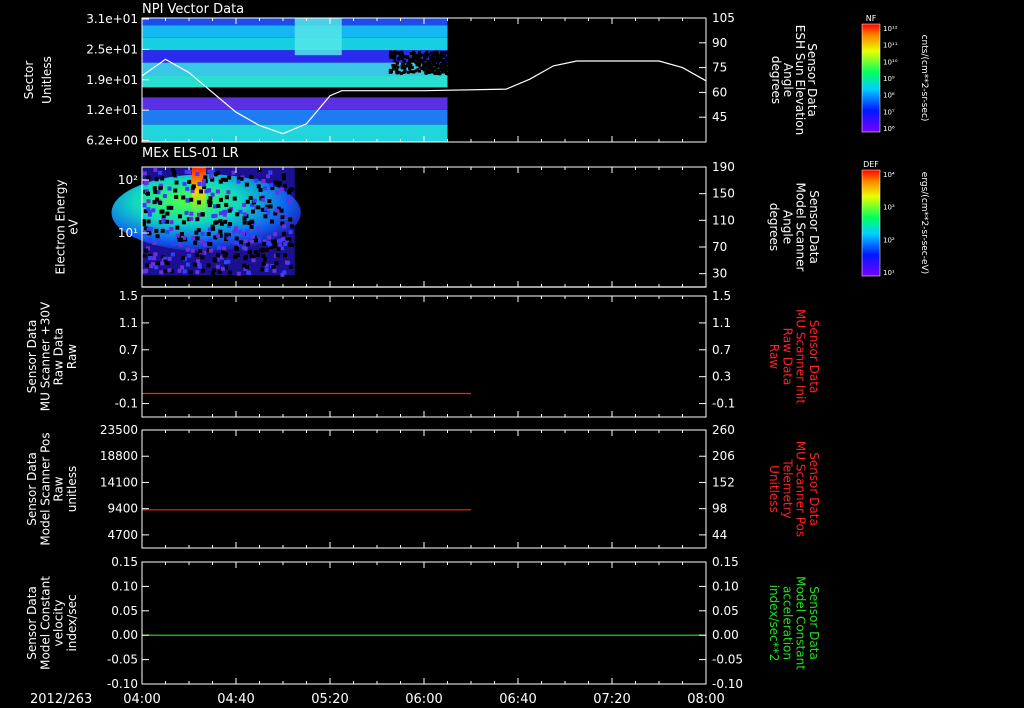 The width and height of the screenshot is (1024, 708). I want to click on colorbar-tick-label: 10³, so click(889, 208).